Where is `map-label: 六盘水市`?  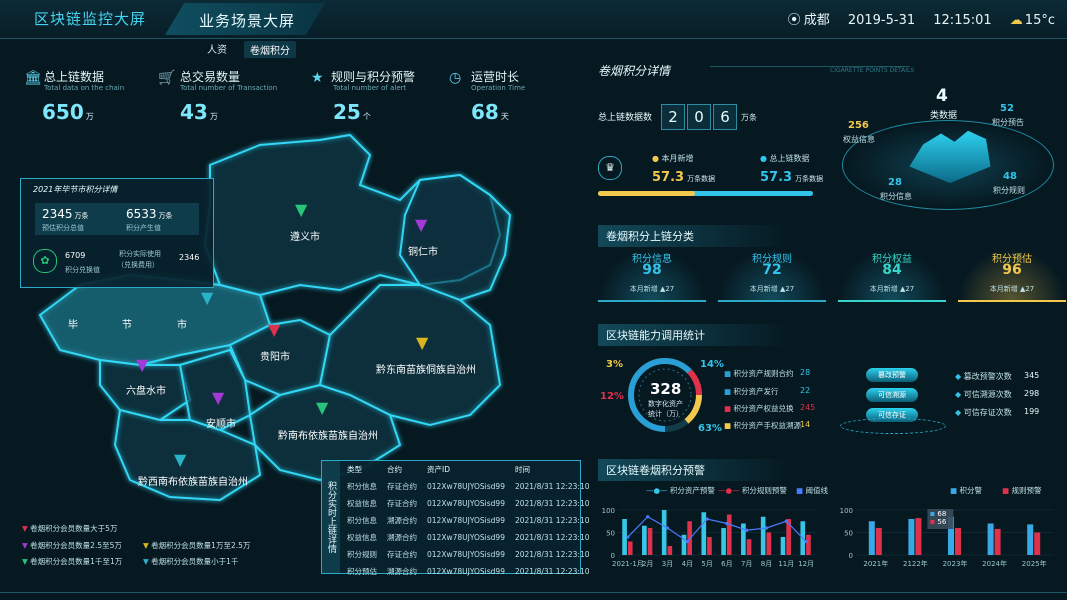
map-label: 六盘水市 is located at coordinates (146, 391).